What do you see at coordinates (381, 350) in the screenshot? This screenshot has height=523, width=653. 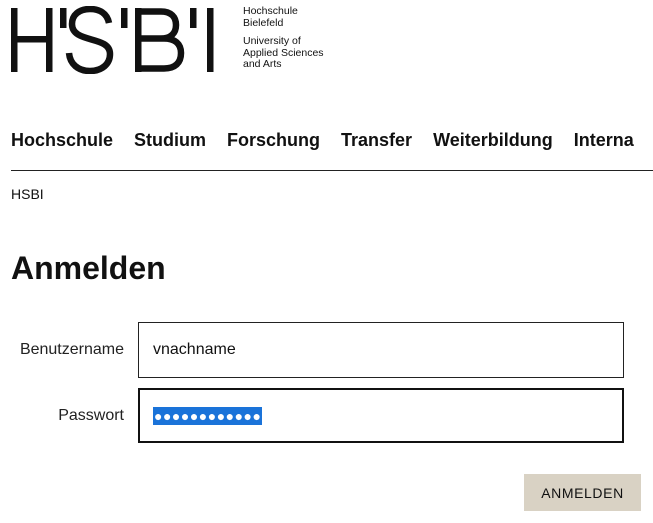 I see `username-field: vnachname` at bounding box center [381, 350].